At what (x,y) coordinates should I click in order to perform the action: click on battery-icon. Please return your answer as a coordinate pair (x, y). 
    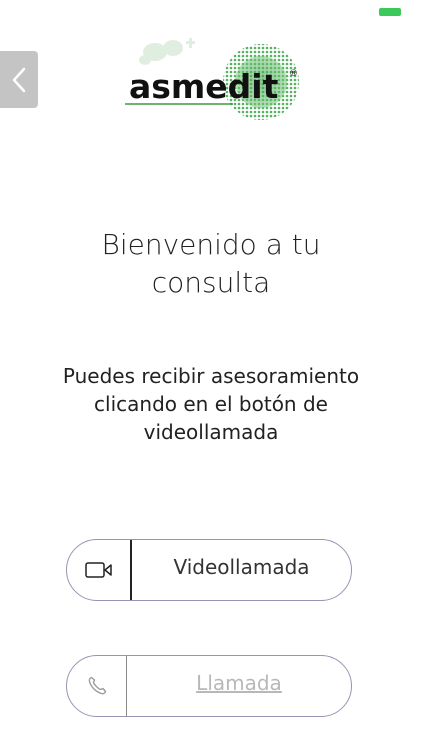
    Looking at the image, I should click on (390, 12).